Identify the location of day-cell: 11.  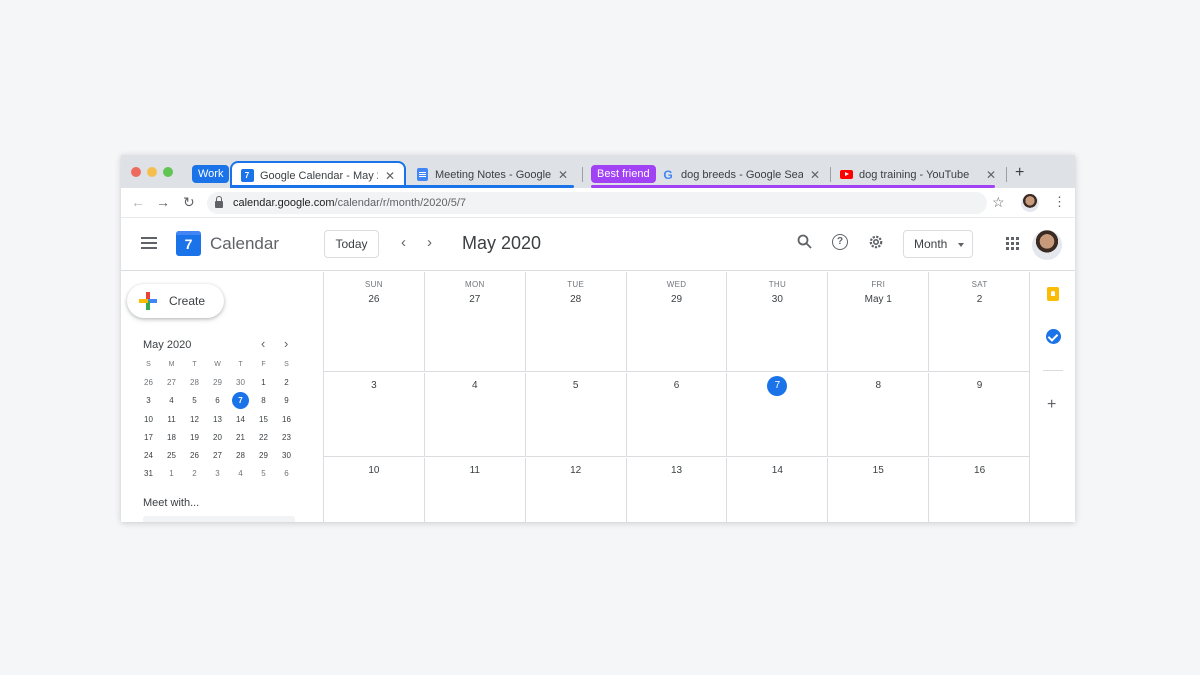
(475, 490).